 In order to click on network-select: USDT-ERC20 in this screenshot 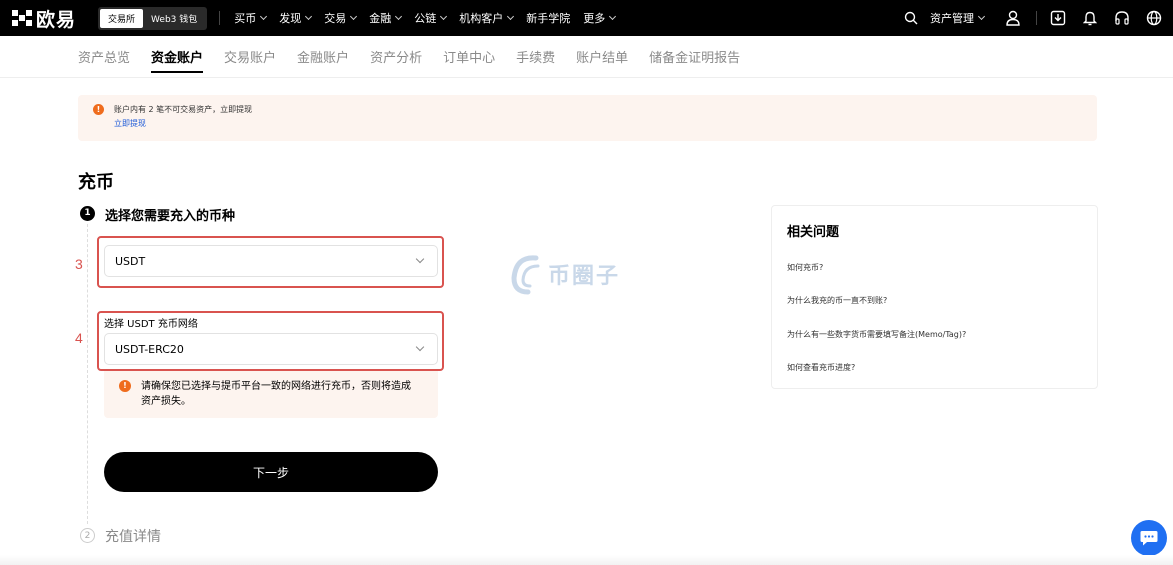, I will do `click(271, 349)`.